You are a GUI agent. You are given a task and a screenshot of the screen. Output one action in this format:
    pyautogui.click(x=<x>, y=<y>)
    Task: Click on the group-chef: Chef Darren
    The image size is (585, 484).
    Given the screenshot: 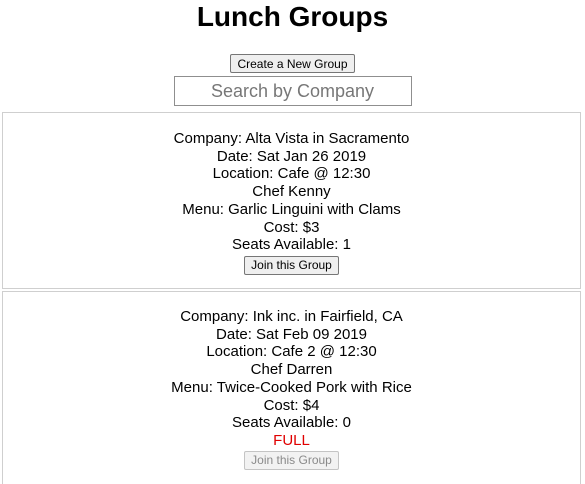 What is the action you would take?
    pyautogui.click(x=291, y=370)
    